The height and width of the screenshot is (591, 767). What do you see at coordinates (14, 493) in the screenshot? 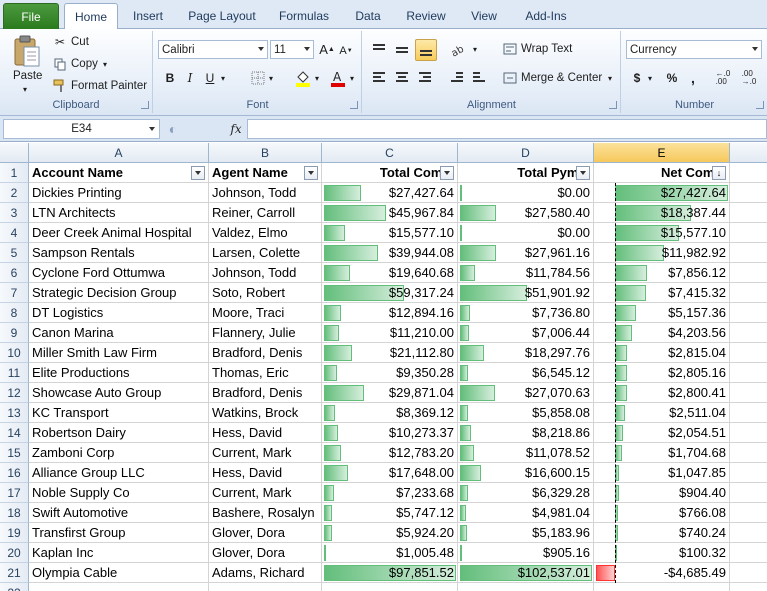
I see `row-header-17: 17` at bounding box center [14, 493].